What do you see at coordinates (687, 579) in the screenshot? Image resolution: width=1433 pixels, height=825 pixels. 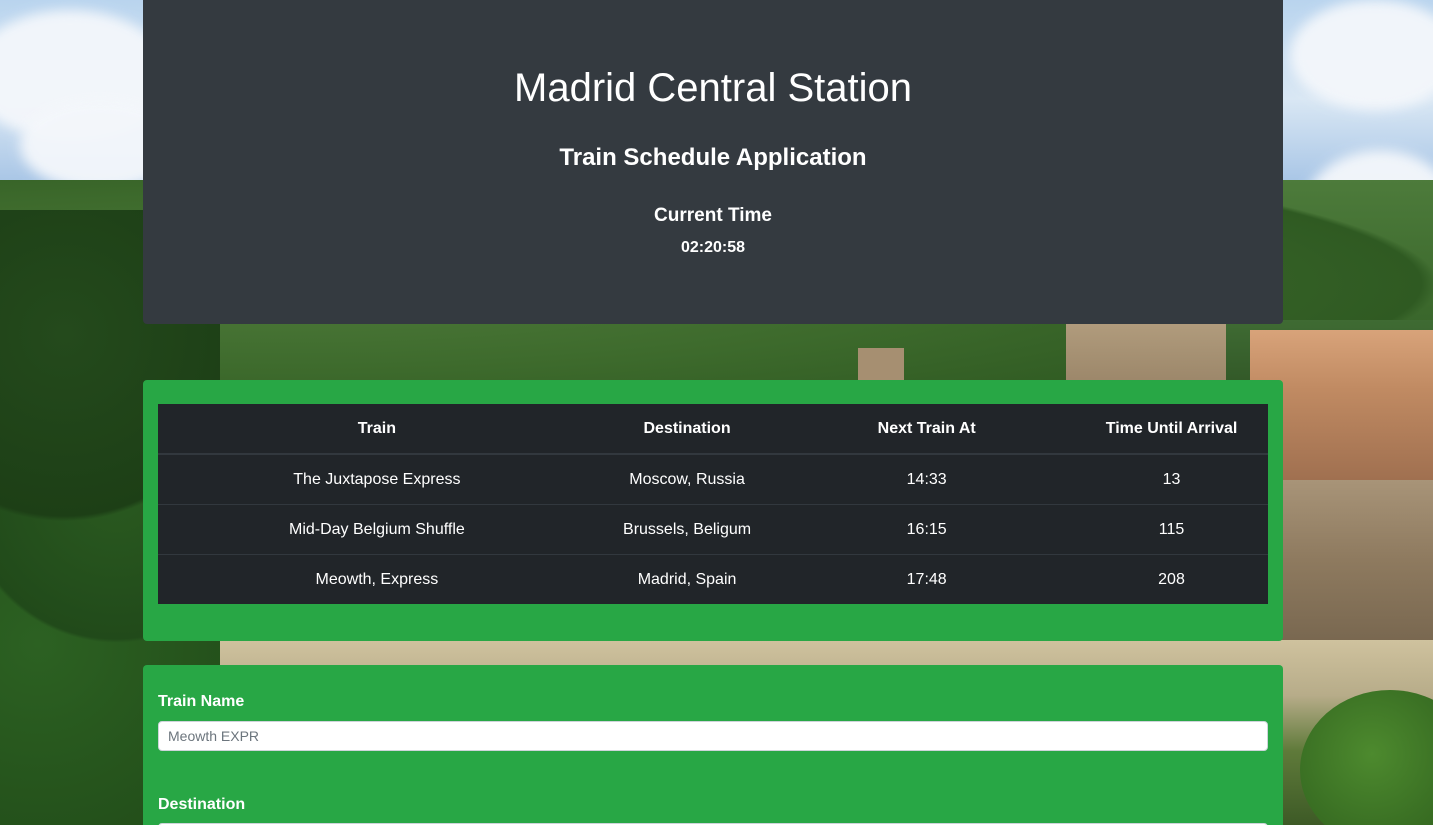 I see `cell-destination: Madrid, Spain` at bounding box center [687, 579].